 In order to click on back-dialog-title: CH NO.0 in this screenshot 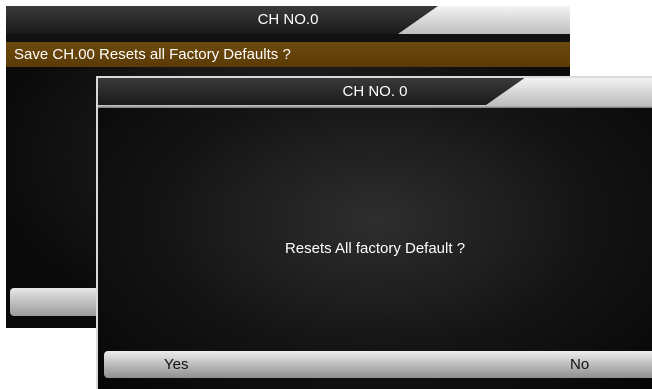, I will do `click(288, 19)`.